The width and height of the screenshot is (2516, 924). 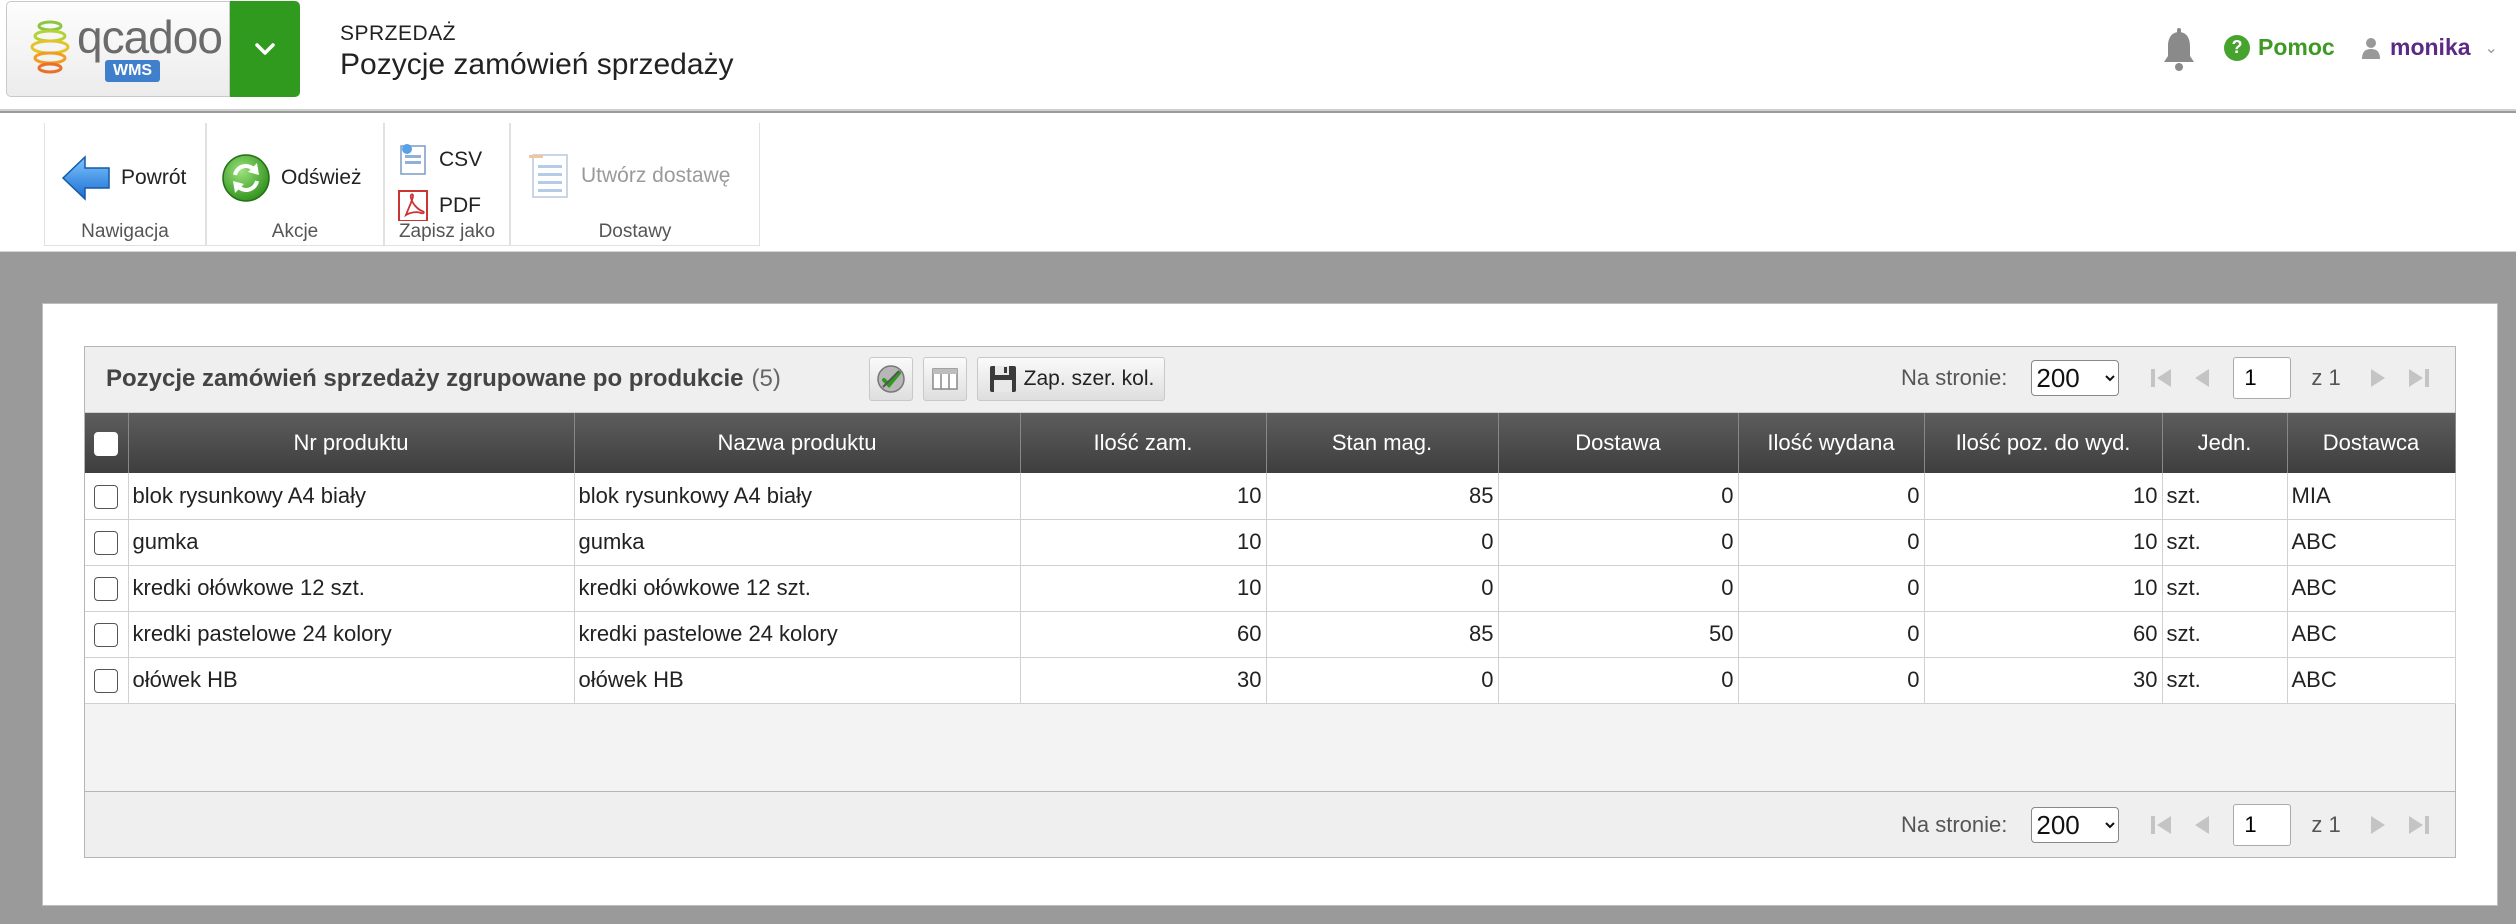 I want to click on cell-product-number: kredki ołówkowe 12 szt., so click(x=351, y=588).